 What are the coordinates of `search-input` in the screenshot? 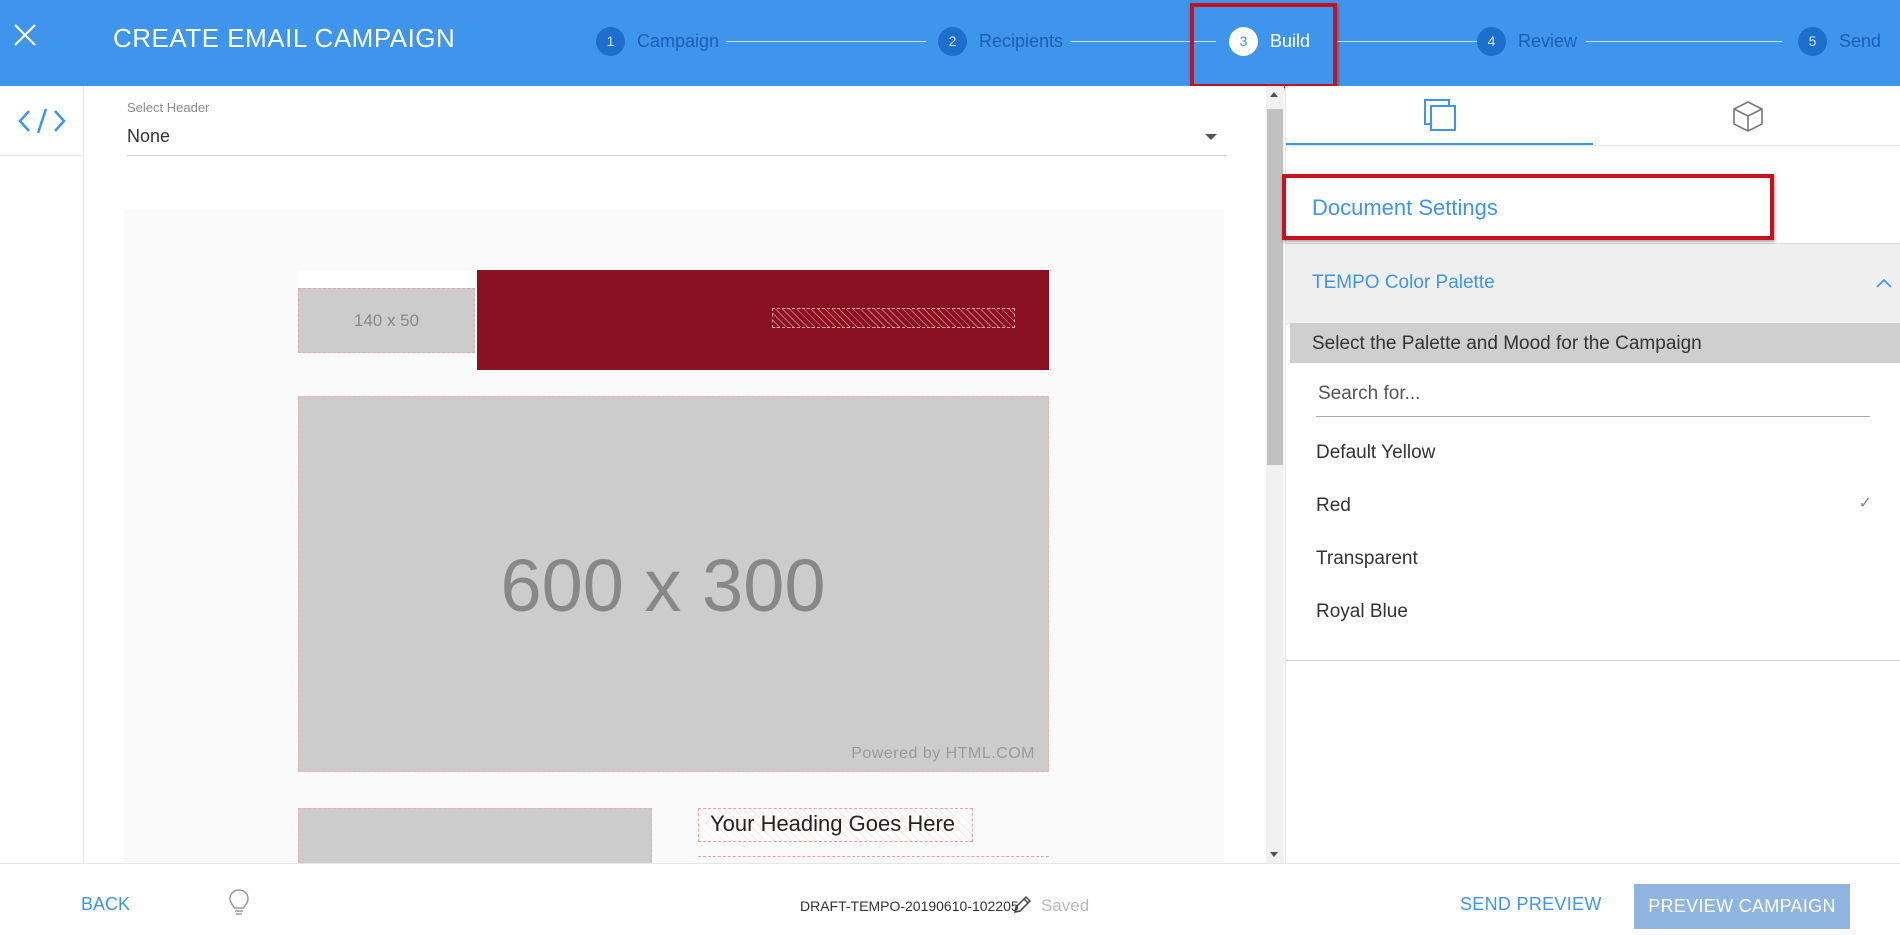 It's located at (1593, 394).